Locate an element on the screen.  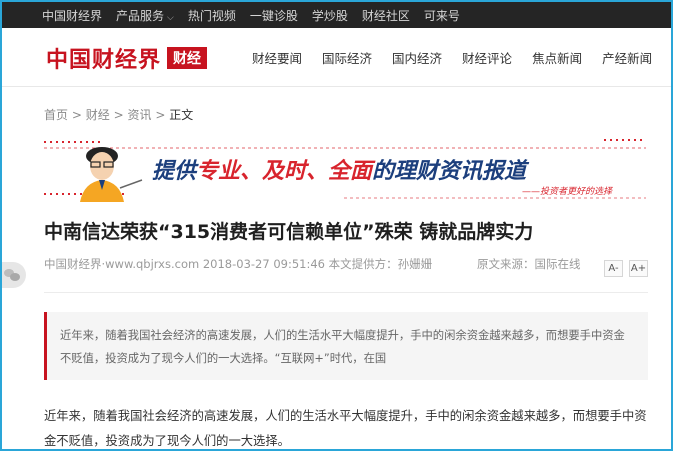
breadcrumb: 首页 > 财经 > 资讯 > 正文 is located at coordinates (118, 114).